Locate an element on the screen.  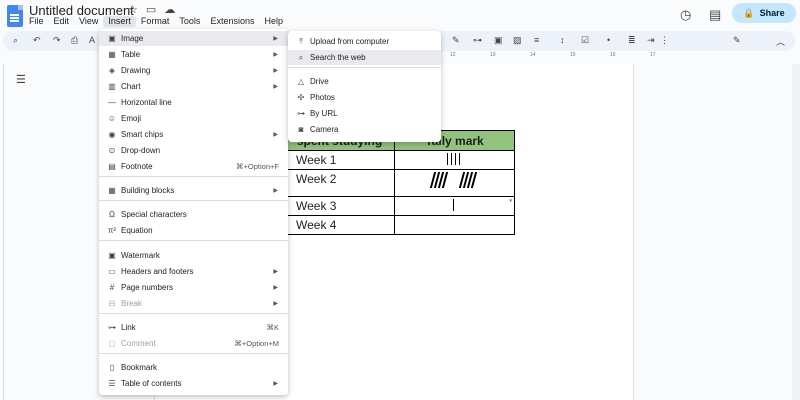
share-button: 🔒 Share is located at coordinates (764, 13).